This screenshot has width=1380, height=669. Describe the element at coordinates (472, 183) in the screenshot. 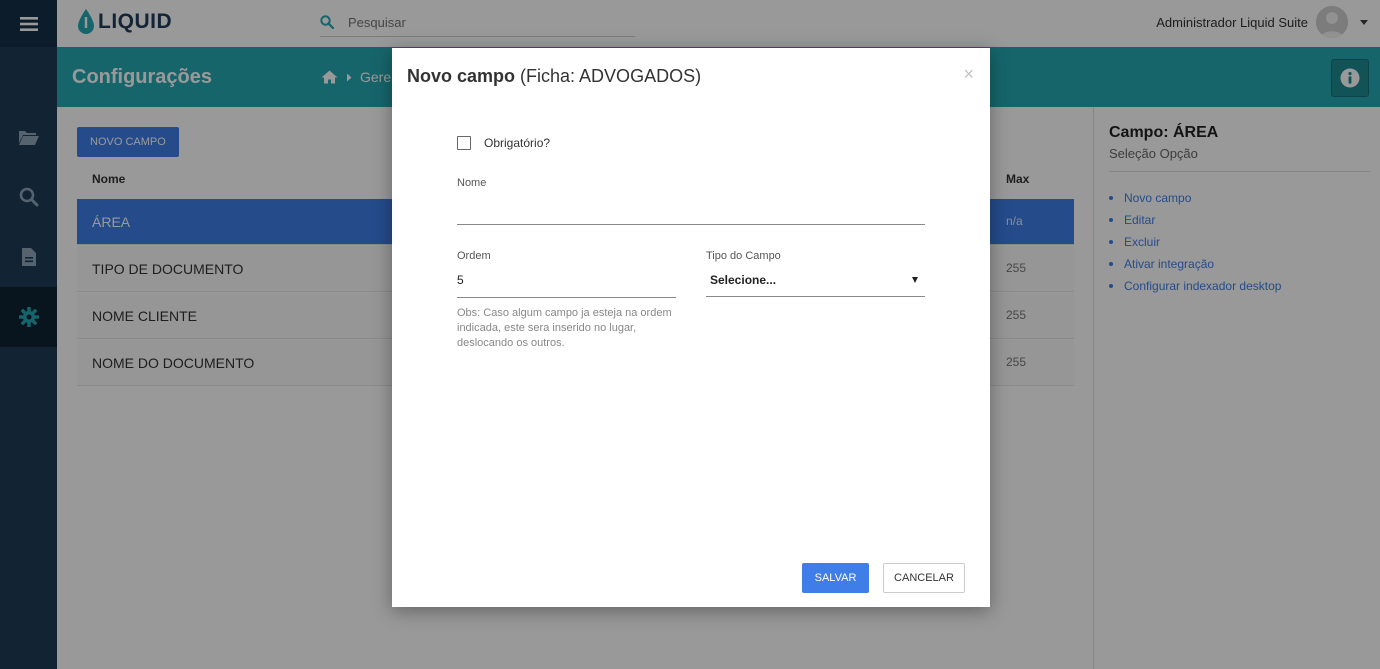

I see `name-label: Nome` at that location.